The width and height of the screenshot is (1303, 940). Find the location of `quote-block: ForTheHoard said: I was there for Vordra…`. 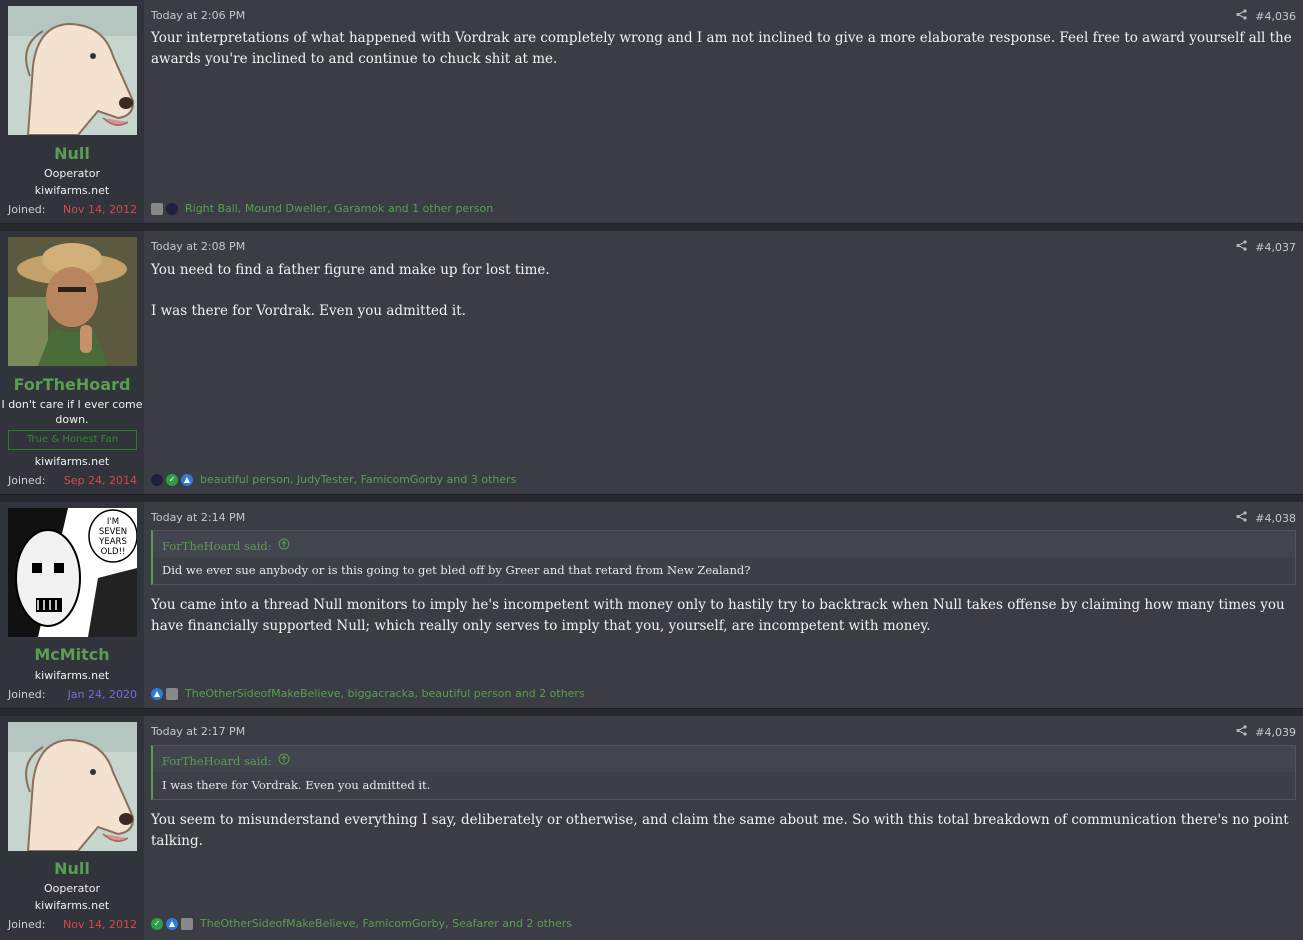

quote-block: ForTheHoard said: I was there for Vordra… is located at coordinates (723, 772).